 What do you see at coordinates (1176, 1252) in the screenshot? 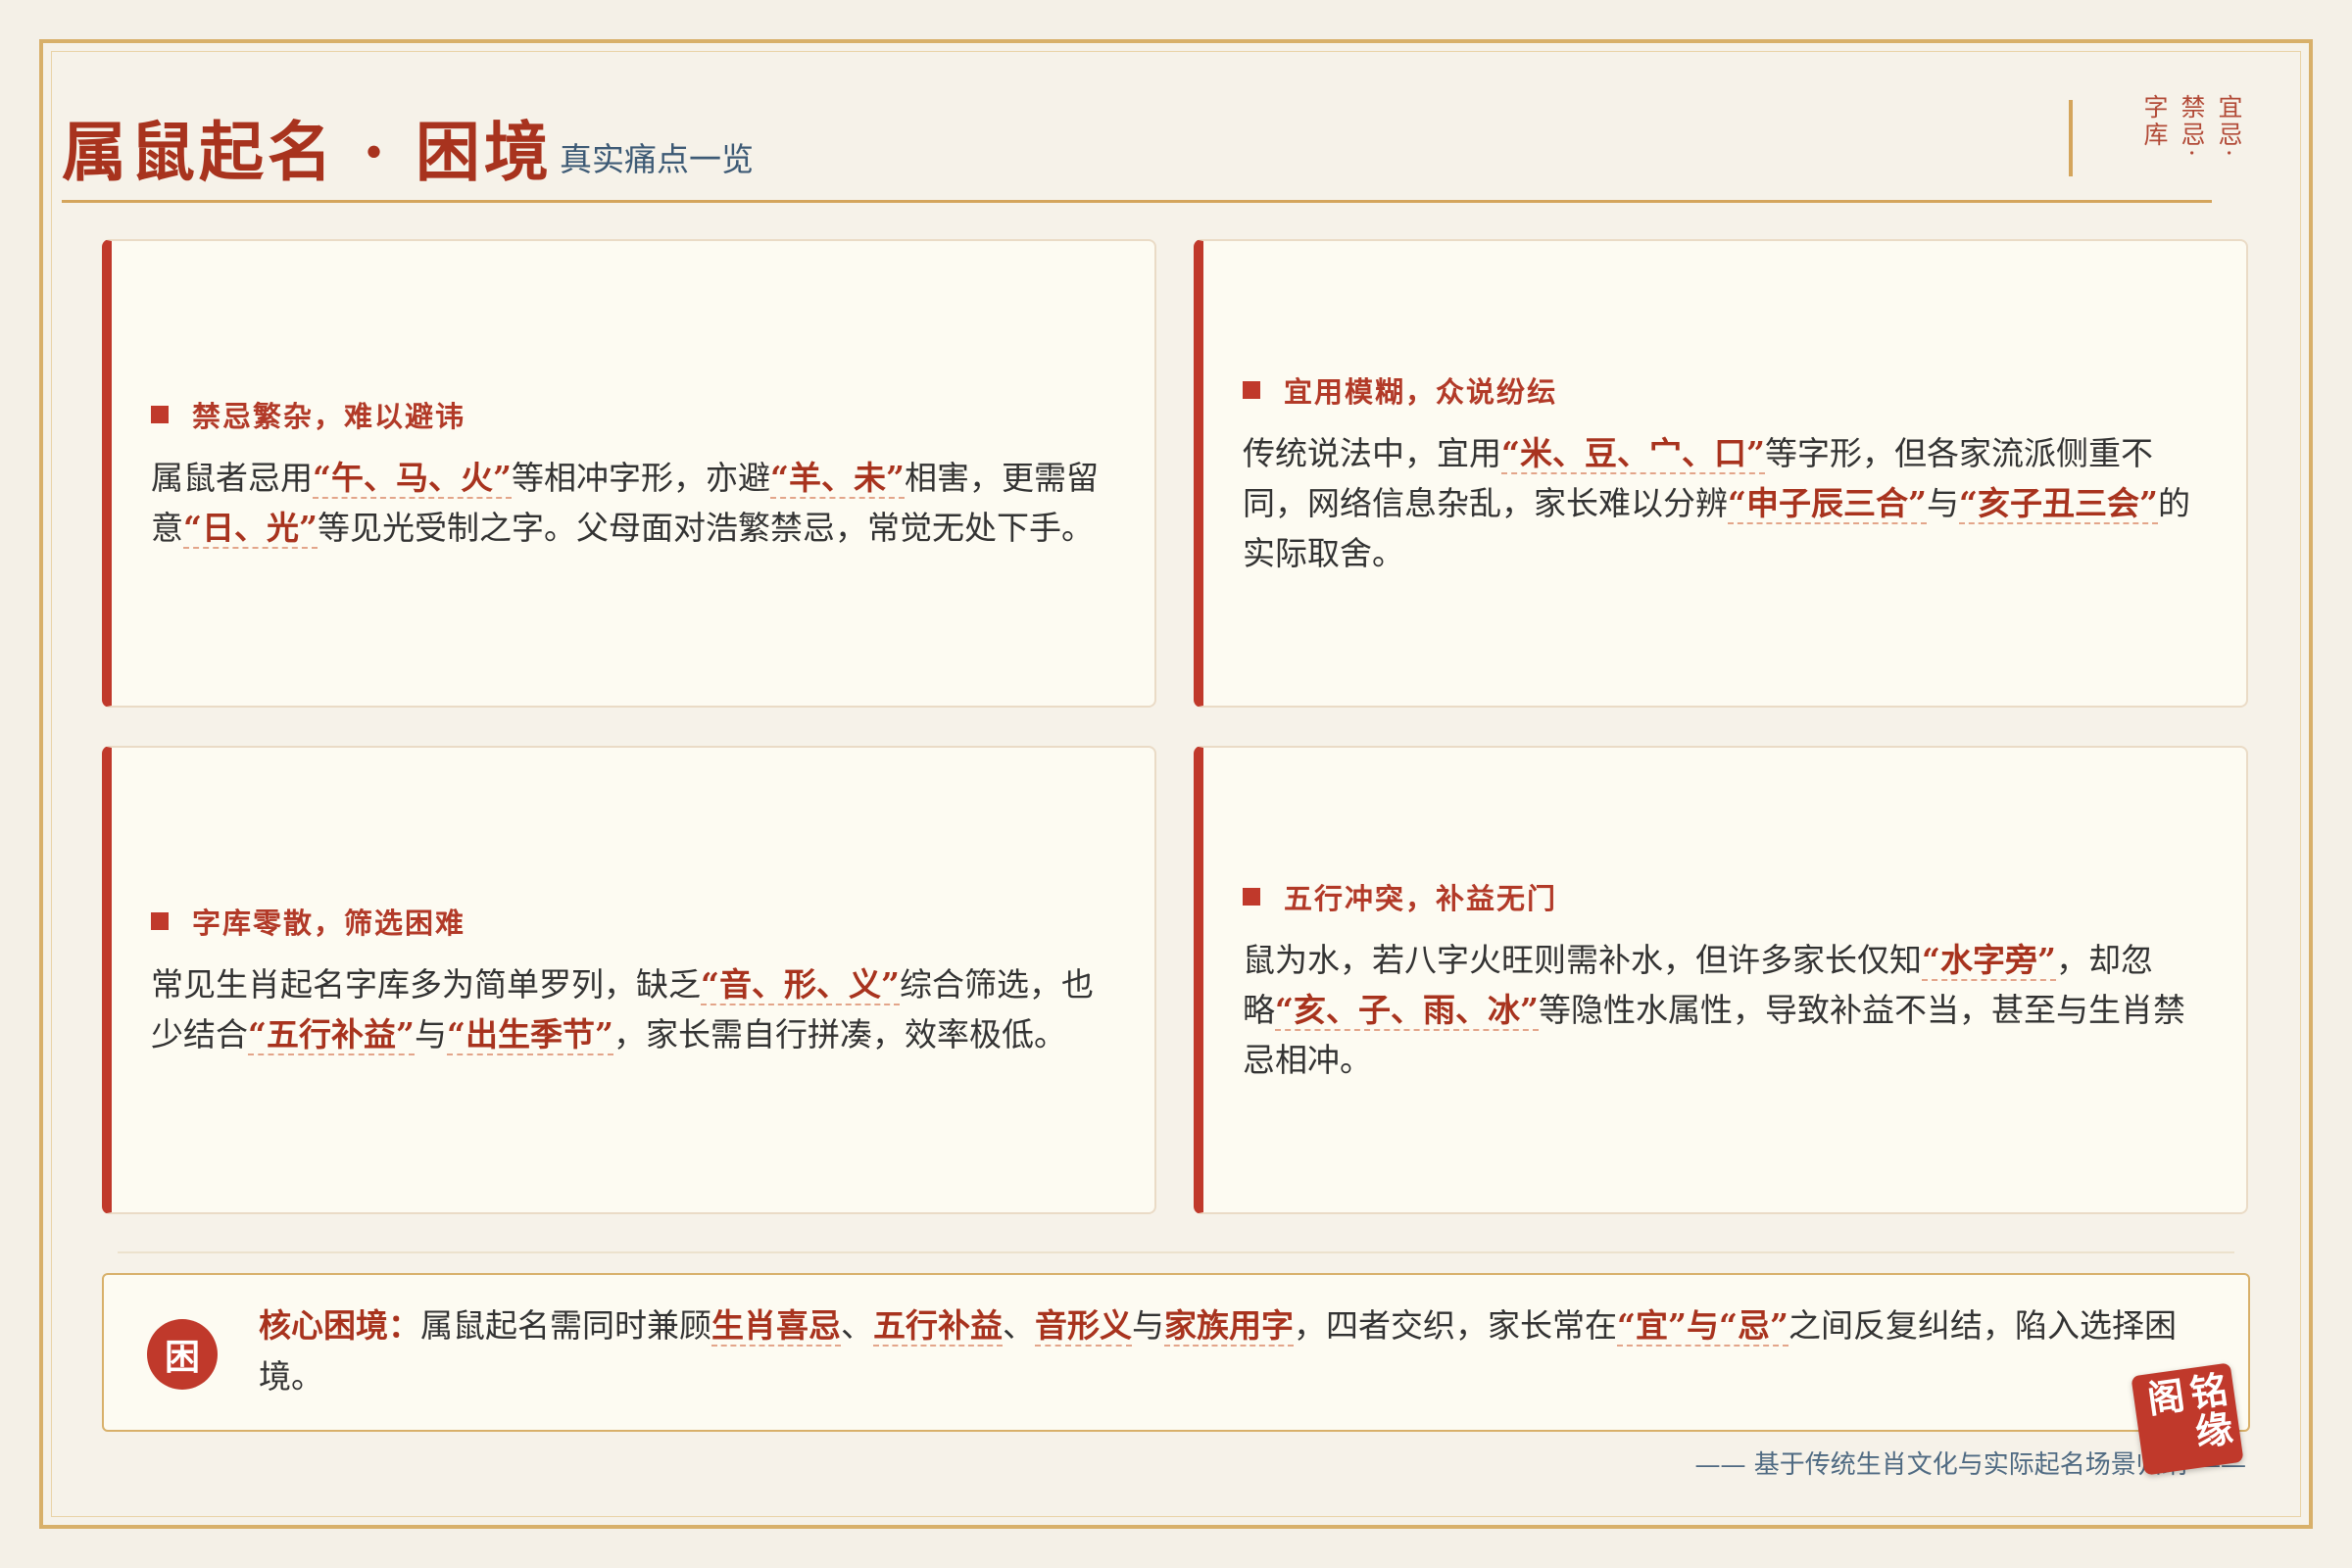
I see `section-divider` at bounding box center [1176, 1252].